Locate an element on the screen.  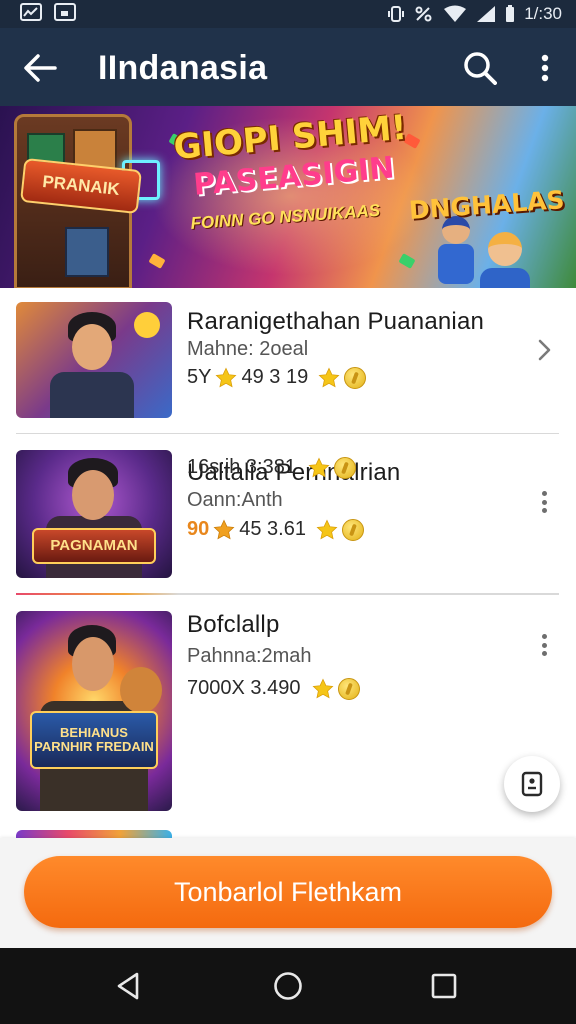
search-button is located at coordinates (480, 68).